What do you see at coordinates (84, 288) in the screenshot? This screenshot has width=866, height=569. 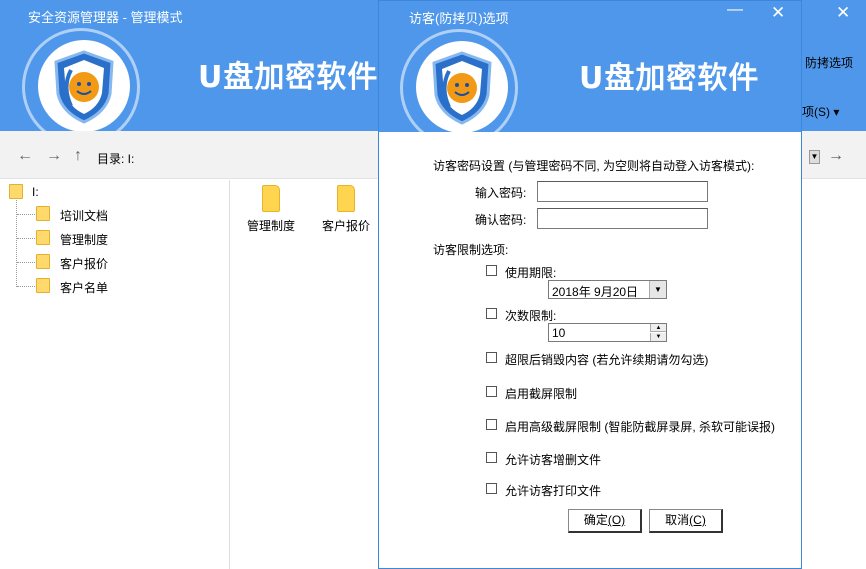 I see `tree-item-label: 客户名单` at bounding box center [84, 288].